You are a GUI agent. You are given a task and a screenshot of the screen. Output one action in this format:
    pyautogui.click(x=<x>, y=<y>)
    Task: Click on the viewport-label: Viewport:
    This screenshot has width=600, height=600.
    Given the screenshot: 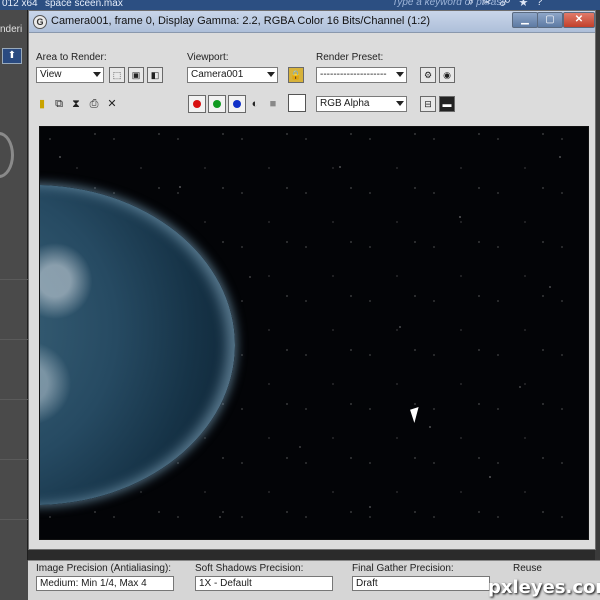 What is the action you would take?
    pyautogui.click(x=208, y=57)
    